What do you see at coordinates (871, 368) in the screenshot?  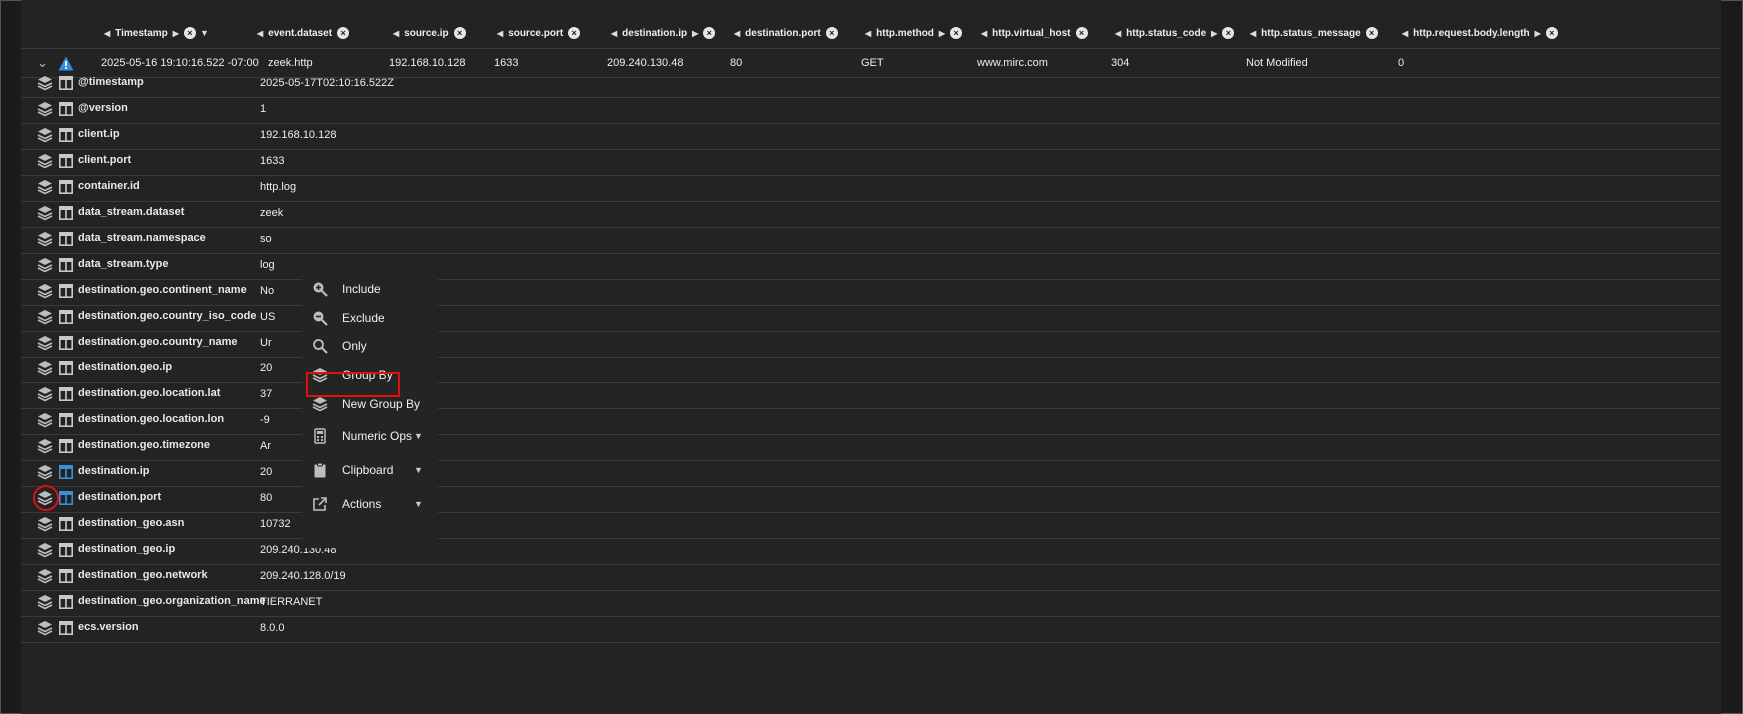 I see `field-row-destination-geo-ip: destination.geo.ip 20` at bounding box center [871, 368].